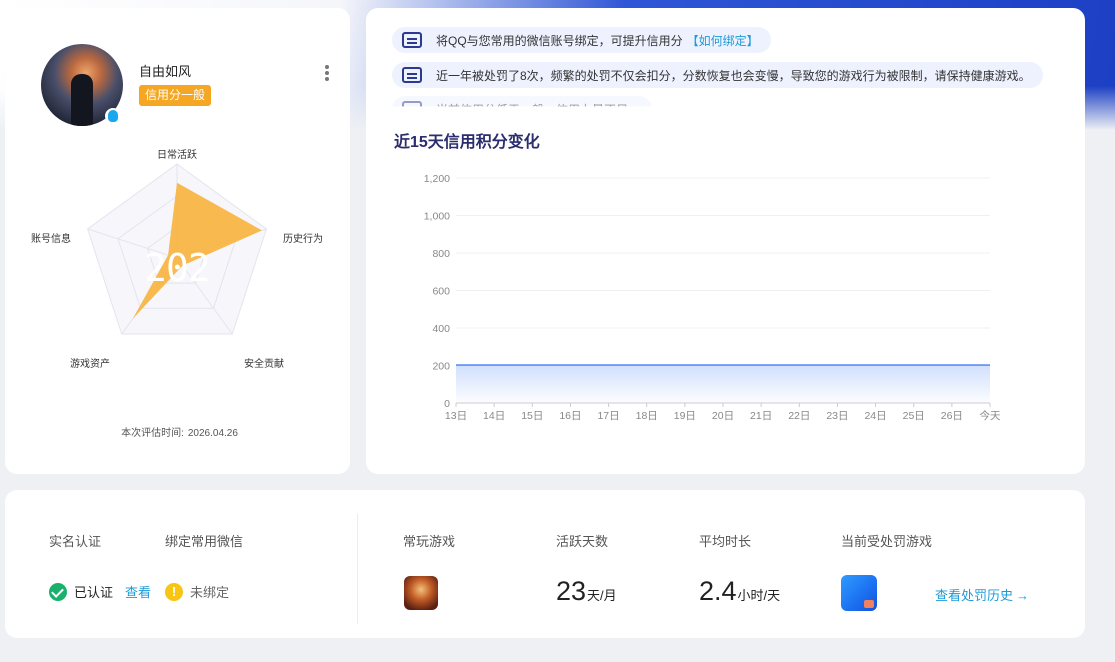 This screenshot has width=1115, height=662. Describe the element at coordinates (152, 433) in the screenshot. I see `evaluation-time-label: 本次评估时间:` at that location.